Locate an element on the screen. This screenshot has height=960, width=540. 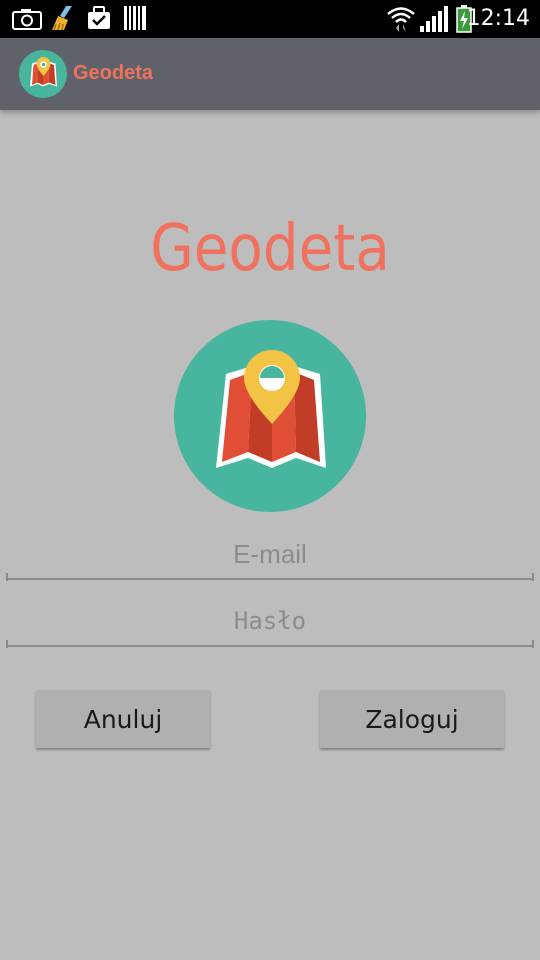
email-field is located at coordinates (270, 555).